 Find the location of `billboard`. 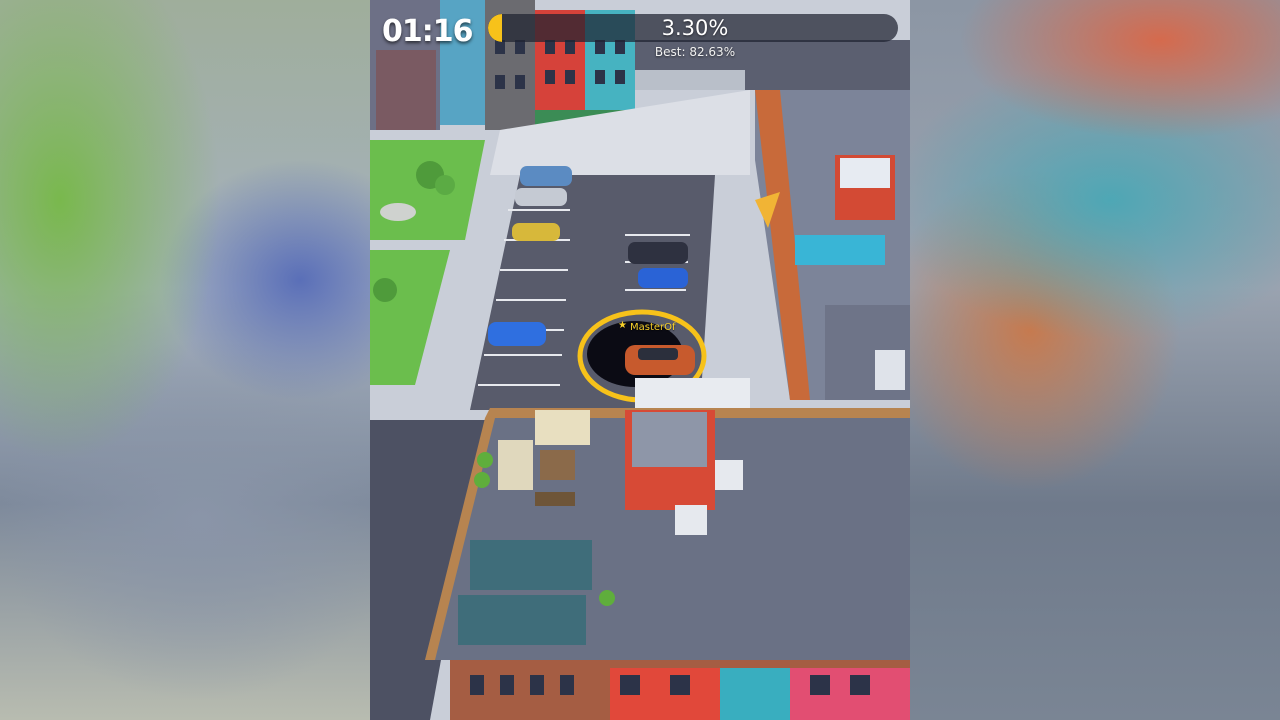

billboard is located at coordinates (692, 395).